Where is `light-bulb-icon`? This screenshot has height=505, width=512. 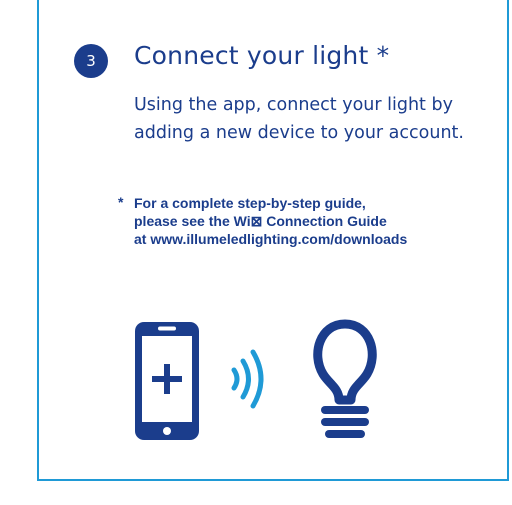
light-bulb-icon is located at coordinates (345, 378).